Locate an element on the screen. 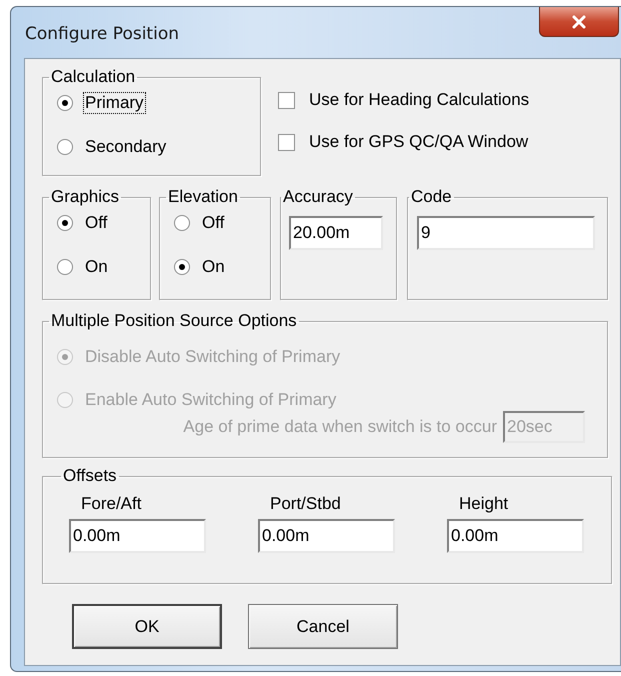 The image size is (621, 676). group-title: Multiple Position Source Options is located at coordinates (174, 321).